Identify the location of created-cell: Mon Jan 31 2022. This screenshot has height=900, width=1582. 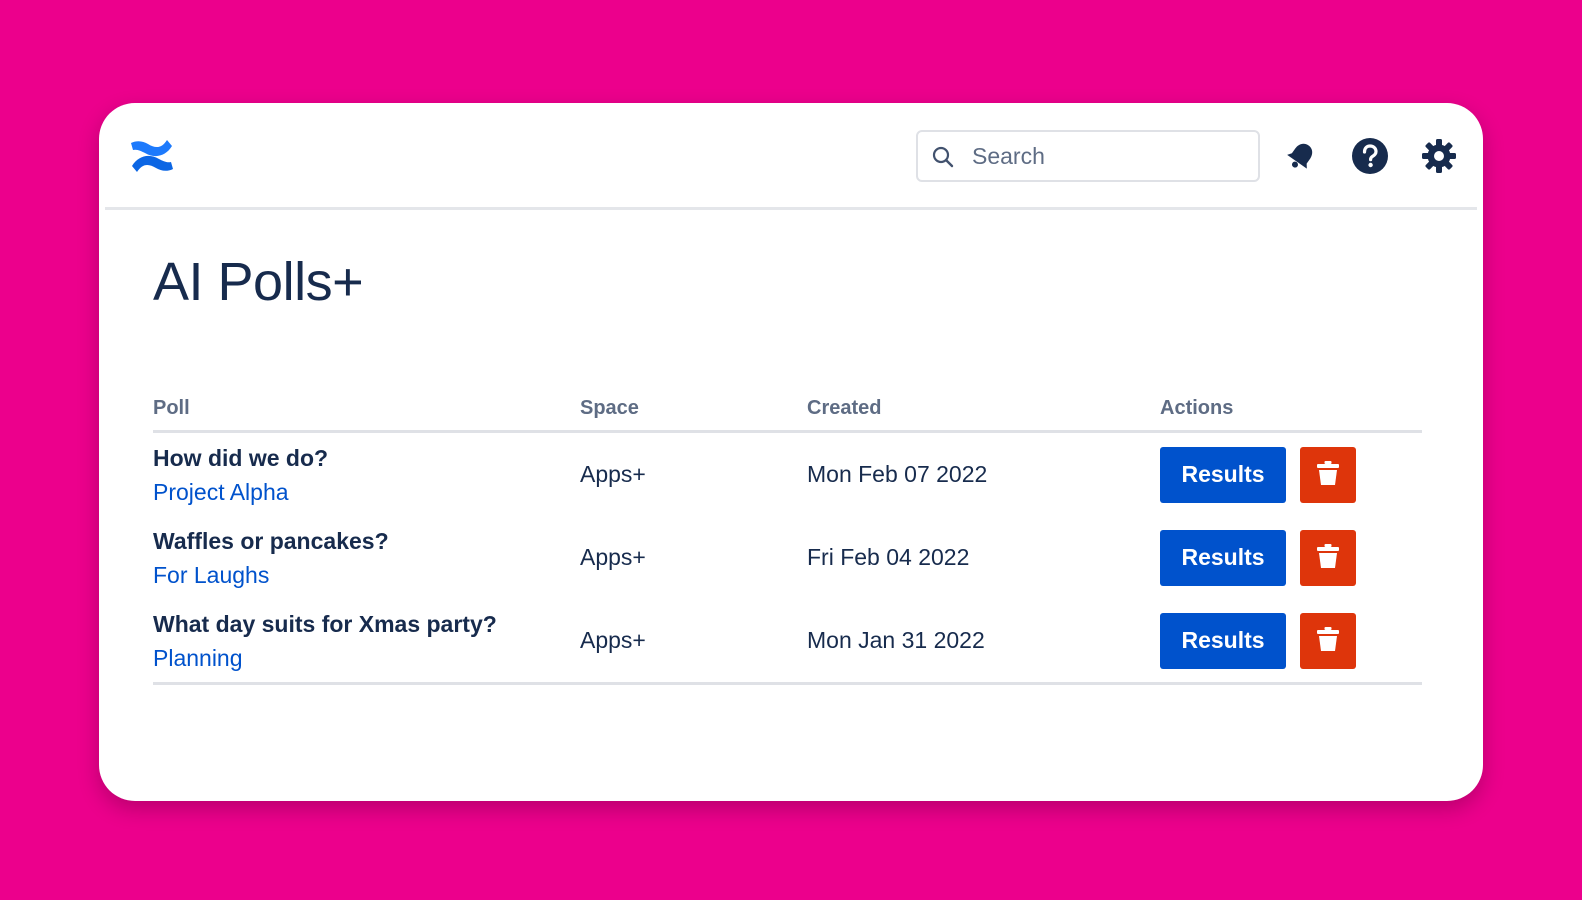
(983, 642).